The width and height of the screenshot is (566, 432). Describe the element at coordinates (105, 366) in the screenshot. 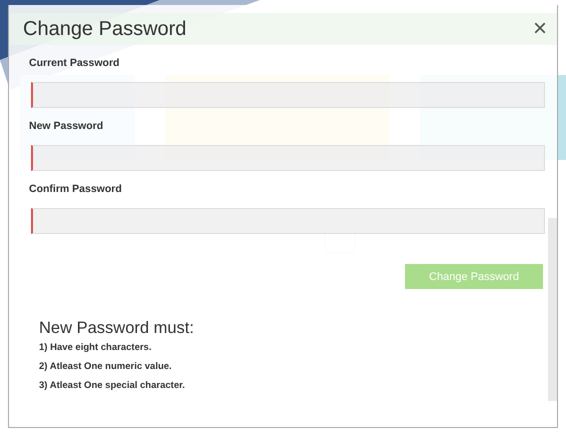

I see `rule-text: 2) Atleast One numeric value.` at that location.